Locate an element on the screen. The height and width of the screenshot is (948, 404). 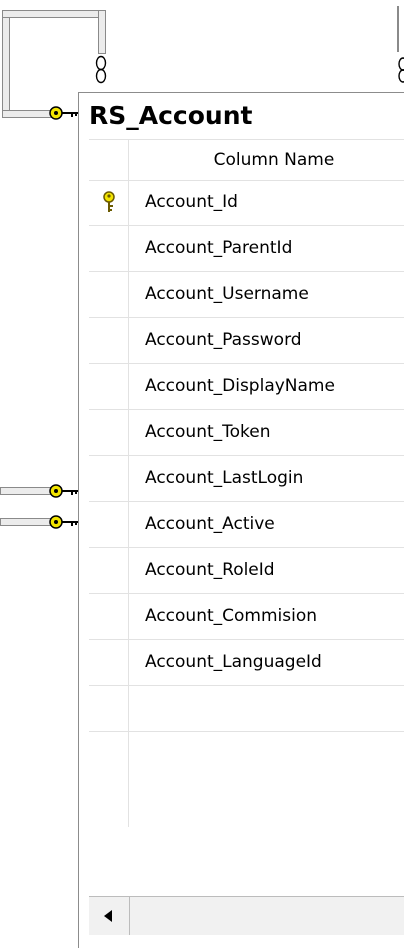
scroll-left-button is located at coordinates (109, 916).